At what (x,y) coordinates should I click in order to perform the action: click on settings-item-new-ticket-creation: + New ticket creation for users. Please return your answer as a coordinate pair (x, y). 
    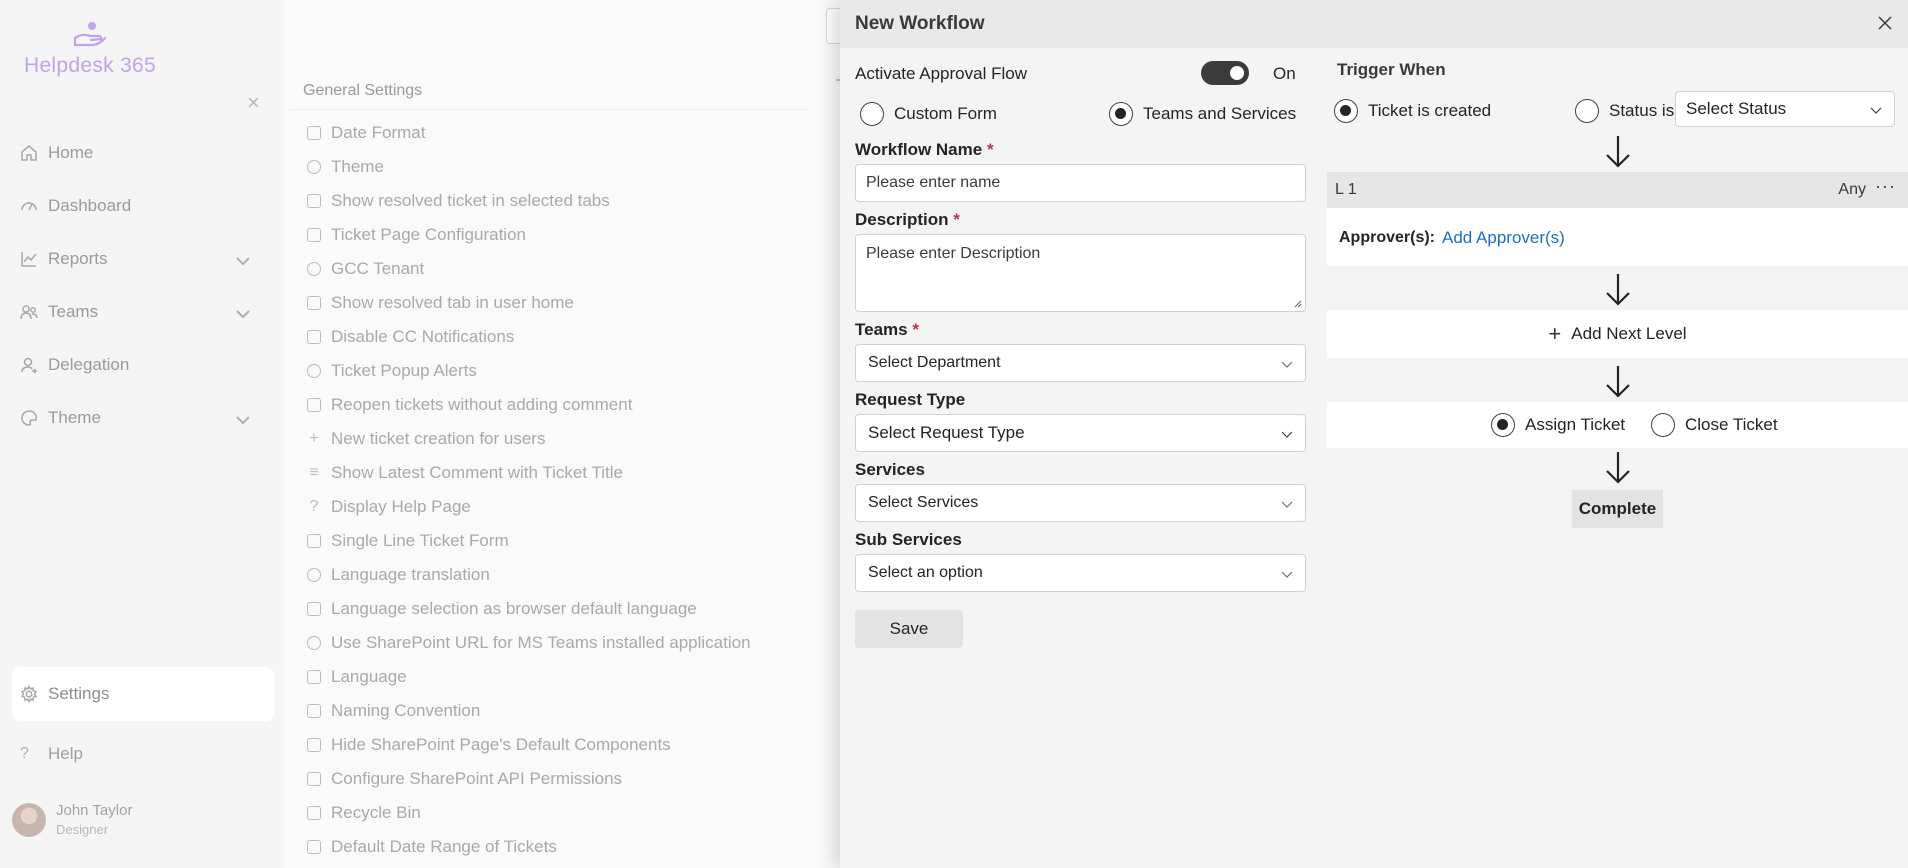
    Looking at the image, I should click on (529, 439).